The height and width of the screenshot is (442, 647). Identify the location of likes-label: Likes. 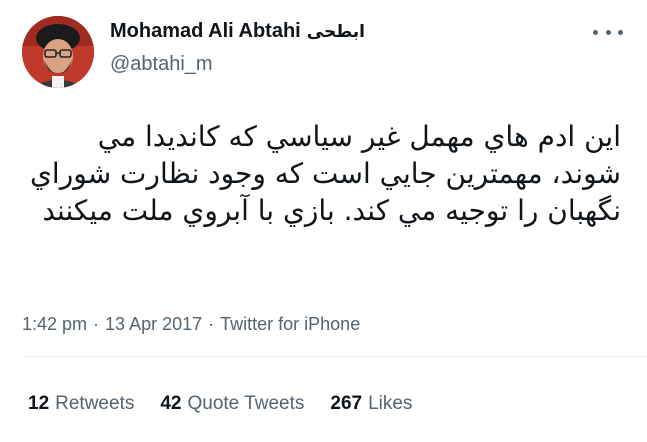
(390, 403).